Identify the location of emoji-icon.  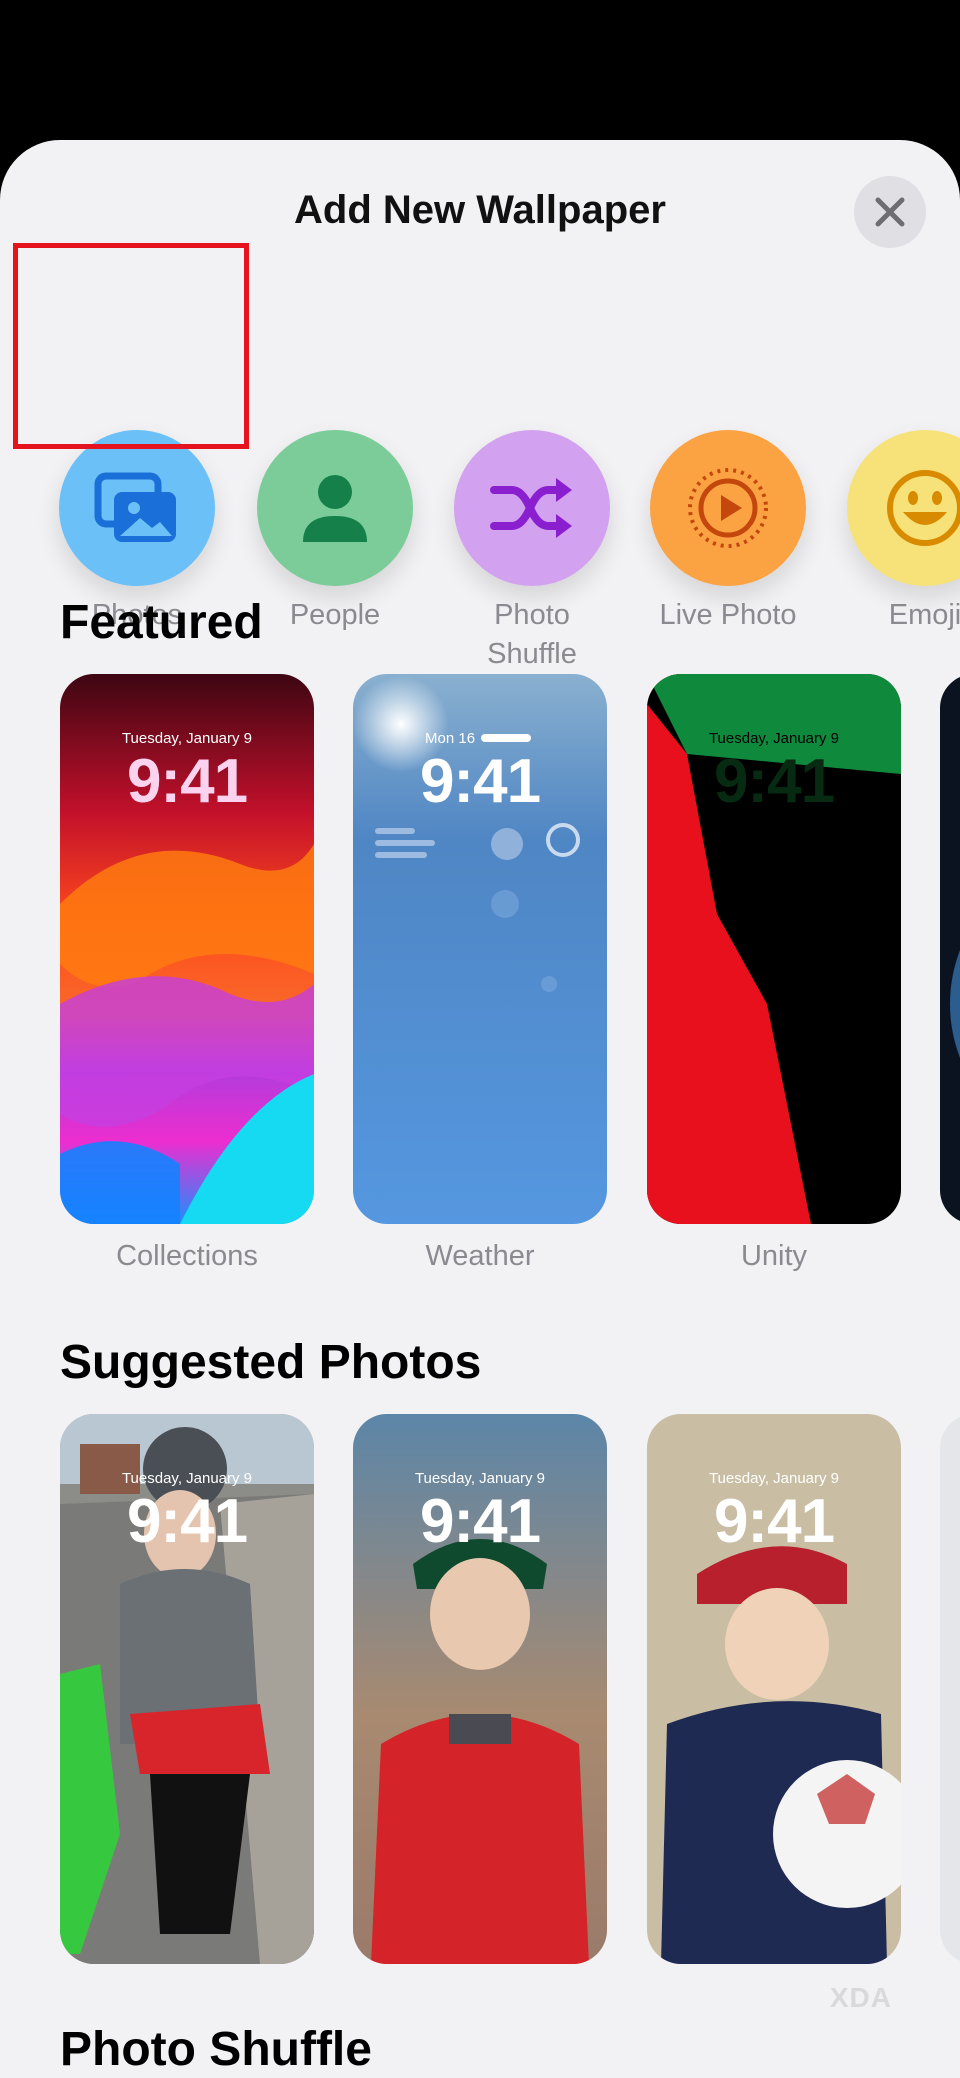
(923, 508).